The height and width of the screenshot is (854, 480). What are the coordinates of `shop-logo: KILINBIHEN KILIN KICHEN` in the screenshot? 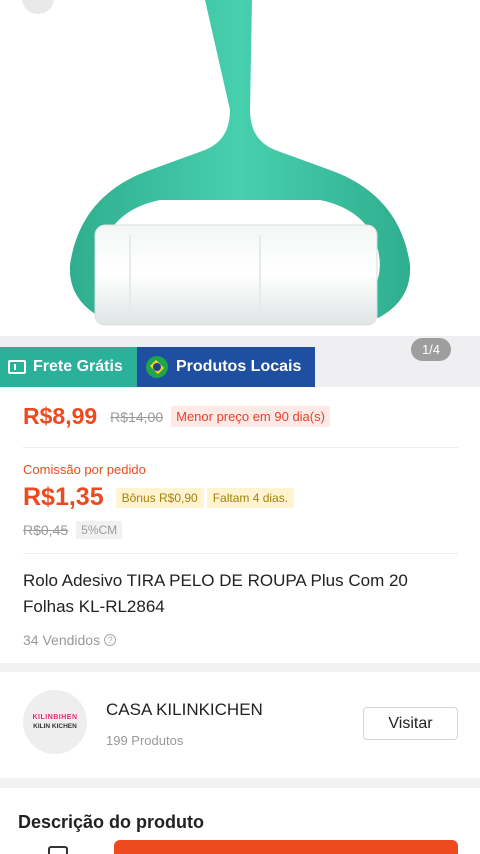 It's located at (55, 722).